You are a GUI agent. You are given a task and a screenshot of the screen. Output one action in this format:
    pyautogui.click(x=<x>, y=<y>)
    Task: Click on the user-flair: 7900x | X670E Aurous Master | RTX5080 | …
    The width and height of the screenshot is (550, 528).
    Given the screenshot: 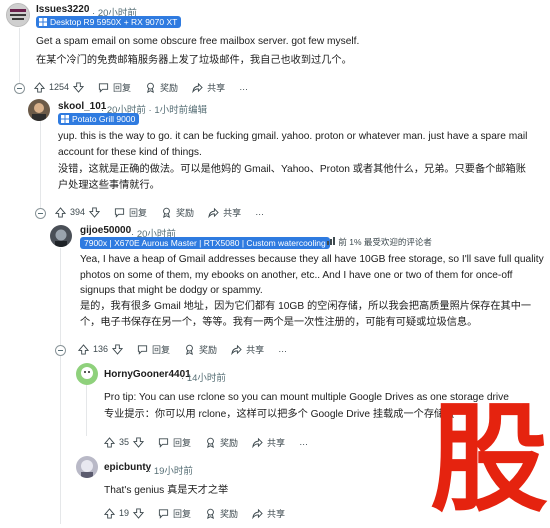 What is the action you would take?
    pyautogui.click(x=205, y=243)
    